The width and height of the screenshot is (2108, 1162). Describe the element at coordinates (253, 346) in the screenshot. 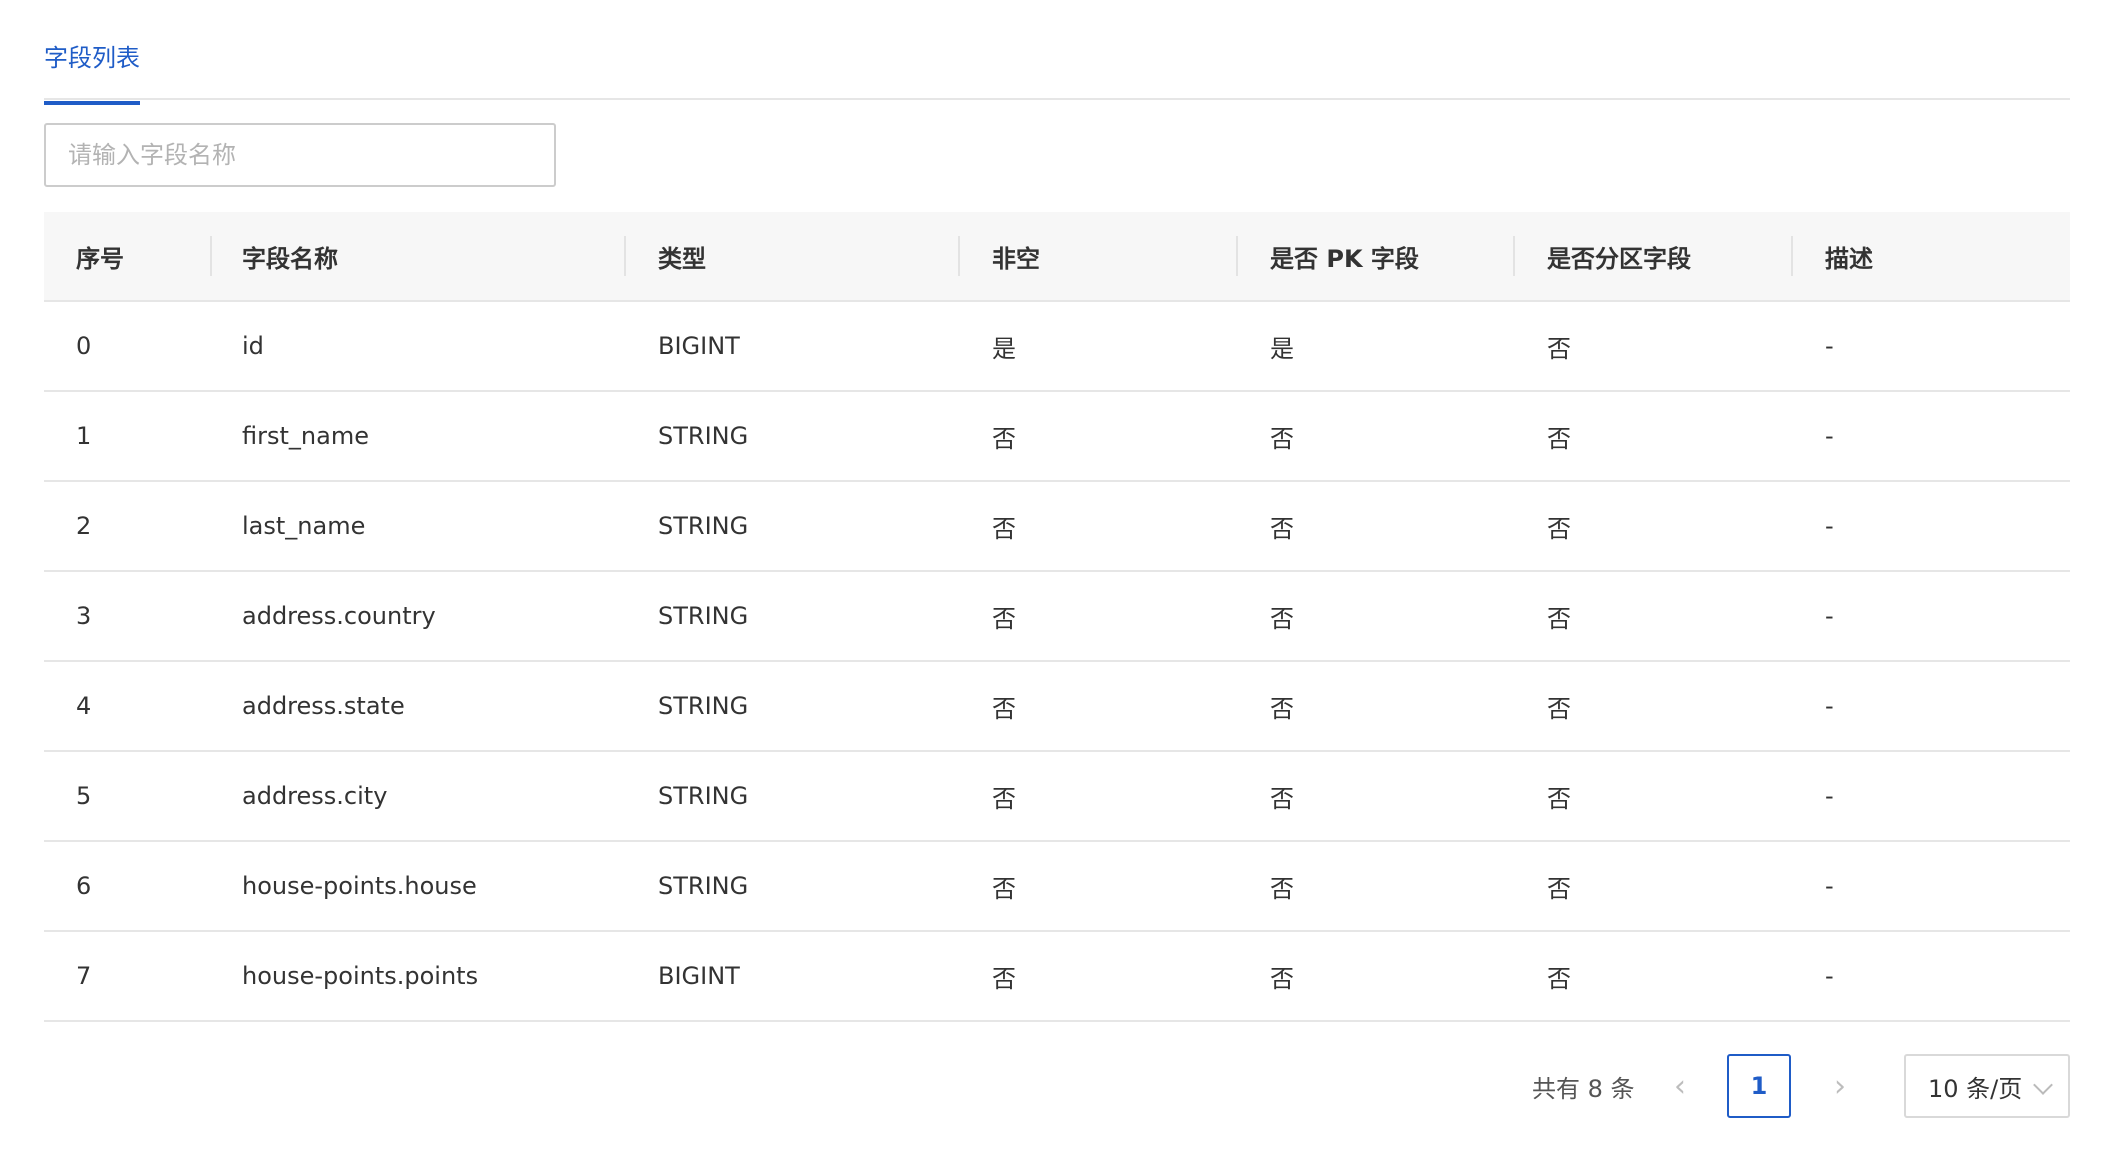

I see `cell-field-name: id` at that location.